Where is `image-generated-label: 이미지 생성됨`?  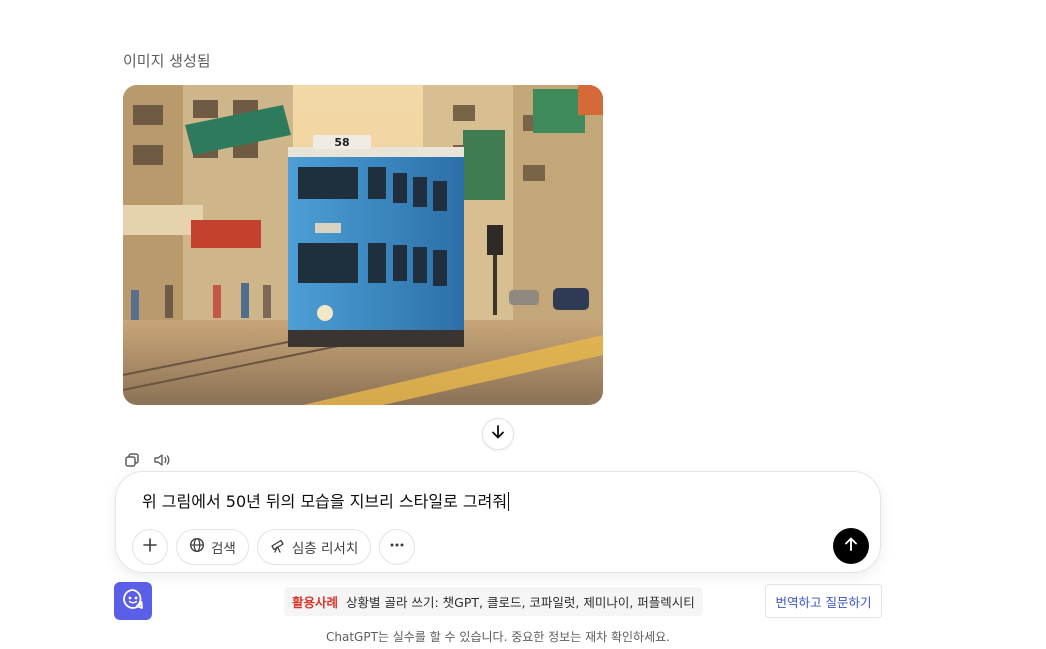
image-generated-label: 이미지 생성됨 is located at coordinates (167, 61).